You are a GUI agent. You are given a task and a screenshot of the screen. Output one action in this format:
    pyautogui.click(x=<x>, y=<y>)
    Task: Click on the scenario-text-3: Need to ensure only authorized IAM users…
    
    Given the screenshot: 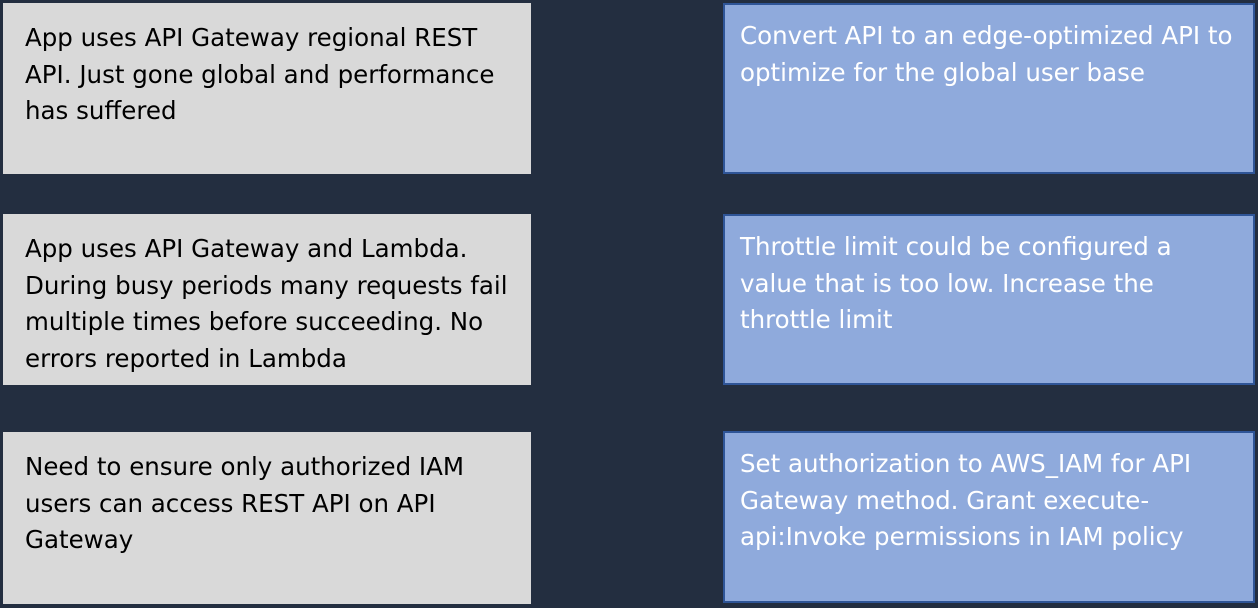 What is the action you would take?
    pyautogui.click(x=245, y=503)
    